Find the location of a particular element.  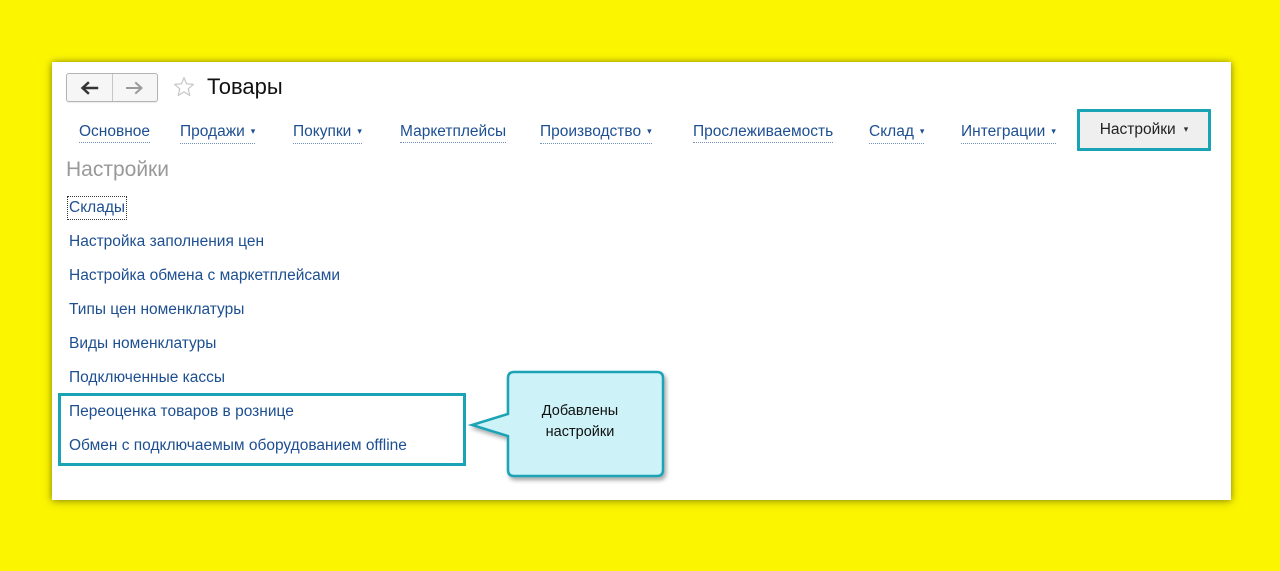

tab-label: Склад is located at coordinates (891, 131).